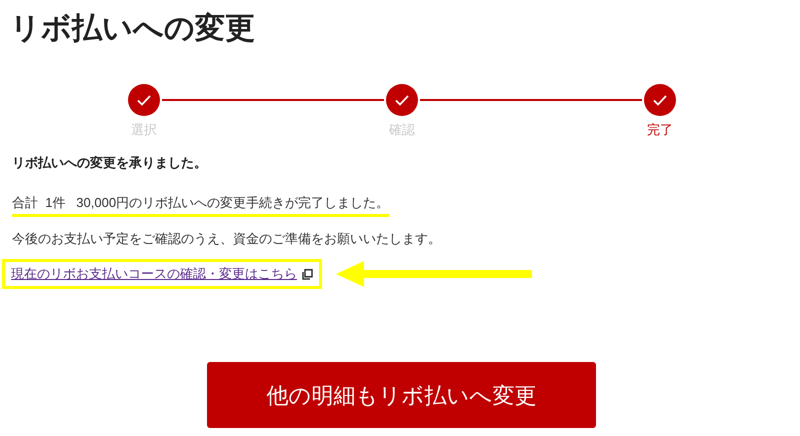 This screenshot has width=800, height=436. I want to click on external-link-icon, so click(307, 274).